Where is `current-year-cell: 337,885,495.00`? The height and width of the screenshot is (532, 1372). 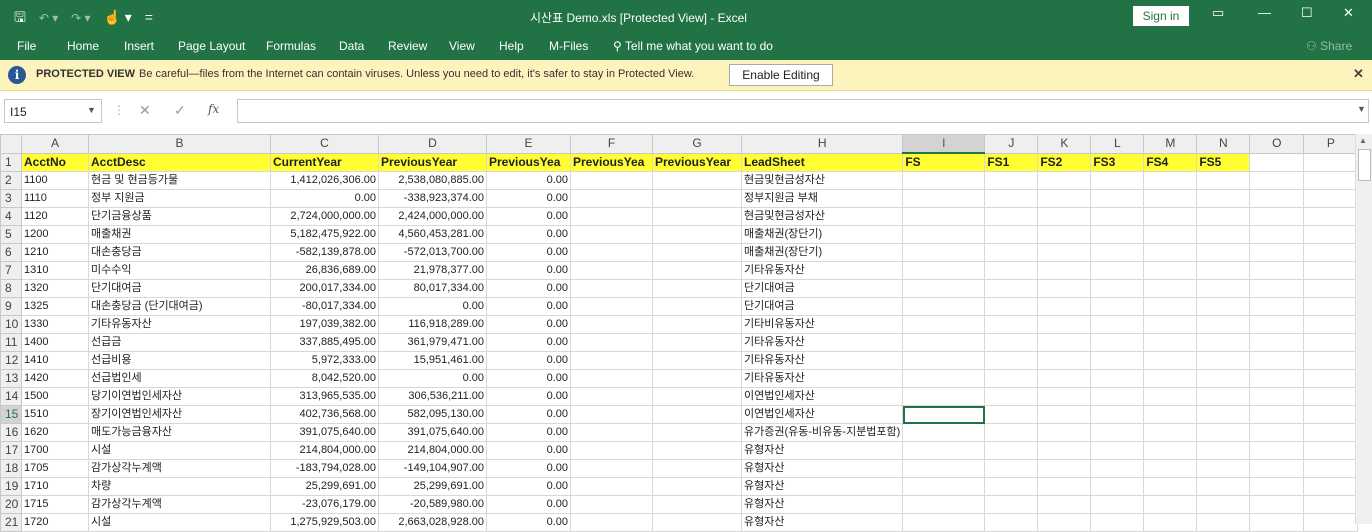
current-year-cell: 337,885,495.00 is located at coordinates (324, 342).